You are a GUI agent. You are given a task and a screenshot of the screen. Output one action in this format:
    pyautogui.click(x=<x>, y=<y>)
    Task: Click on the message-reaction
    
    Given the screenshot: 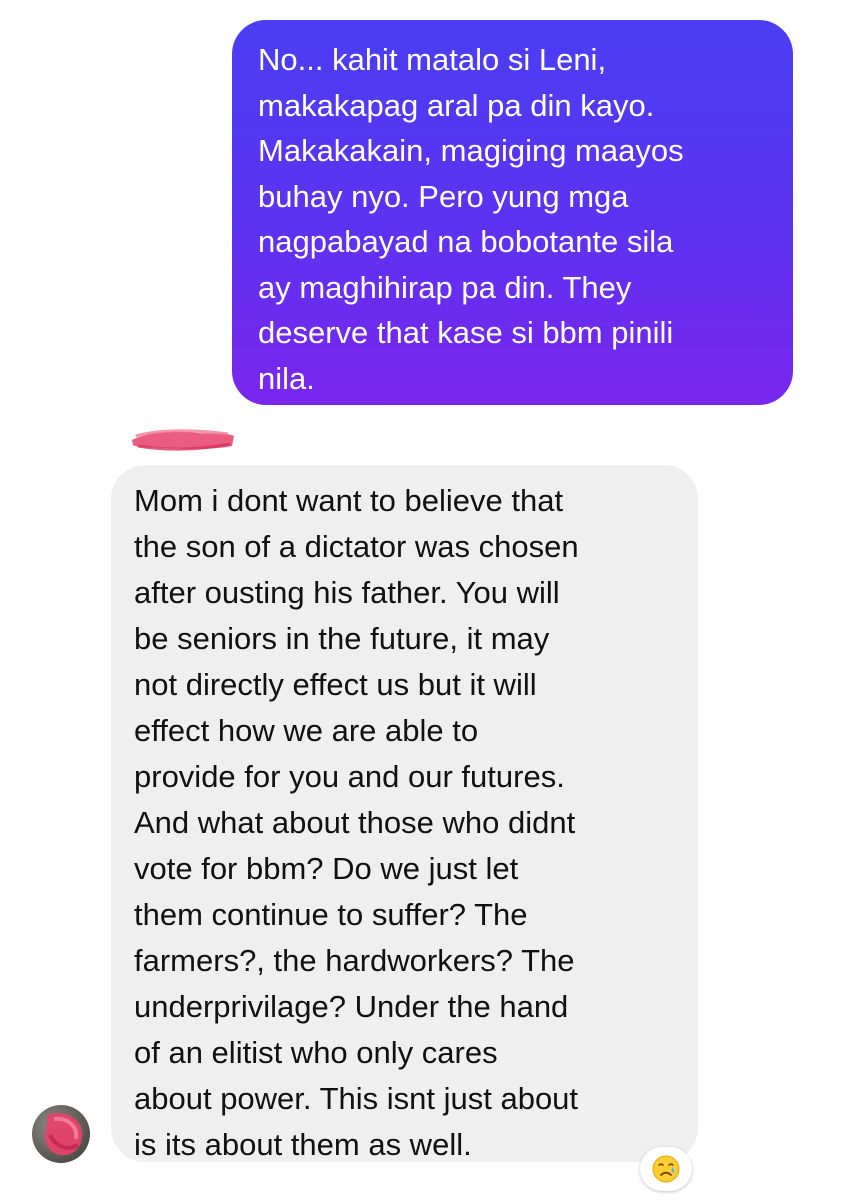 What is the action you would take?
    pyautogui.click(x=666, y=1169)
    